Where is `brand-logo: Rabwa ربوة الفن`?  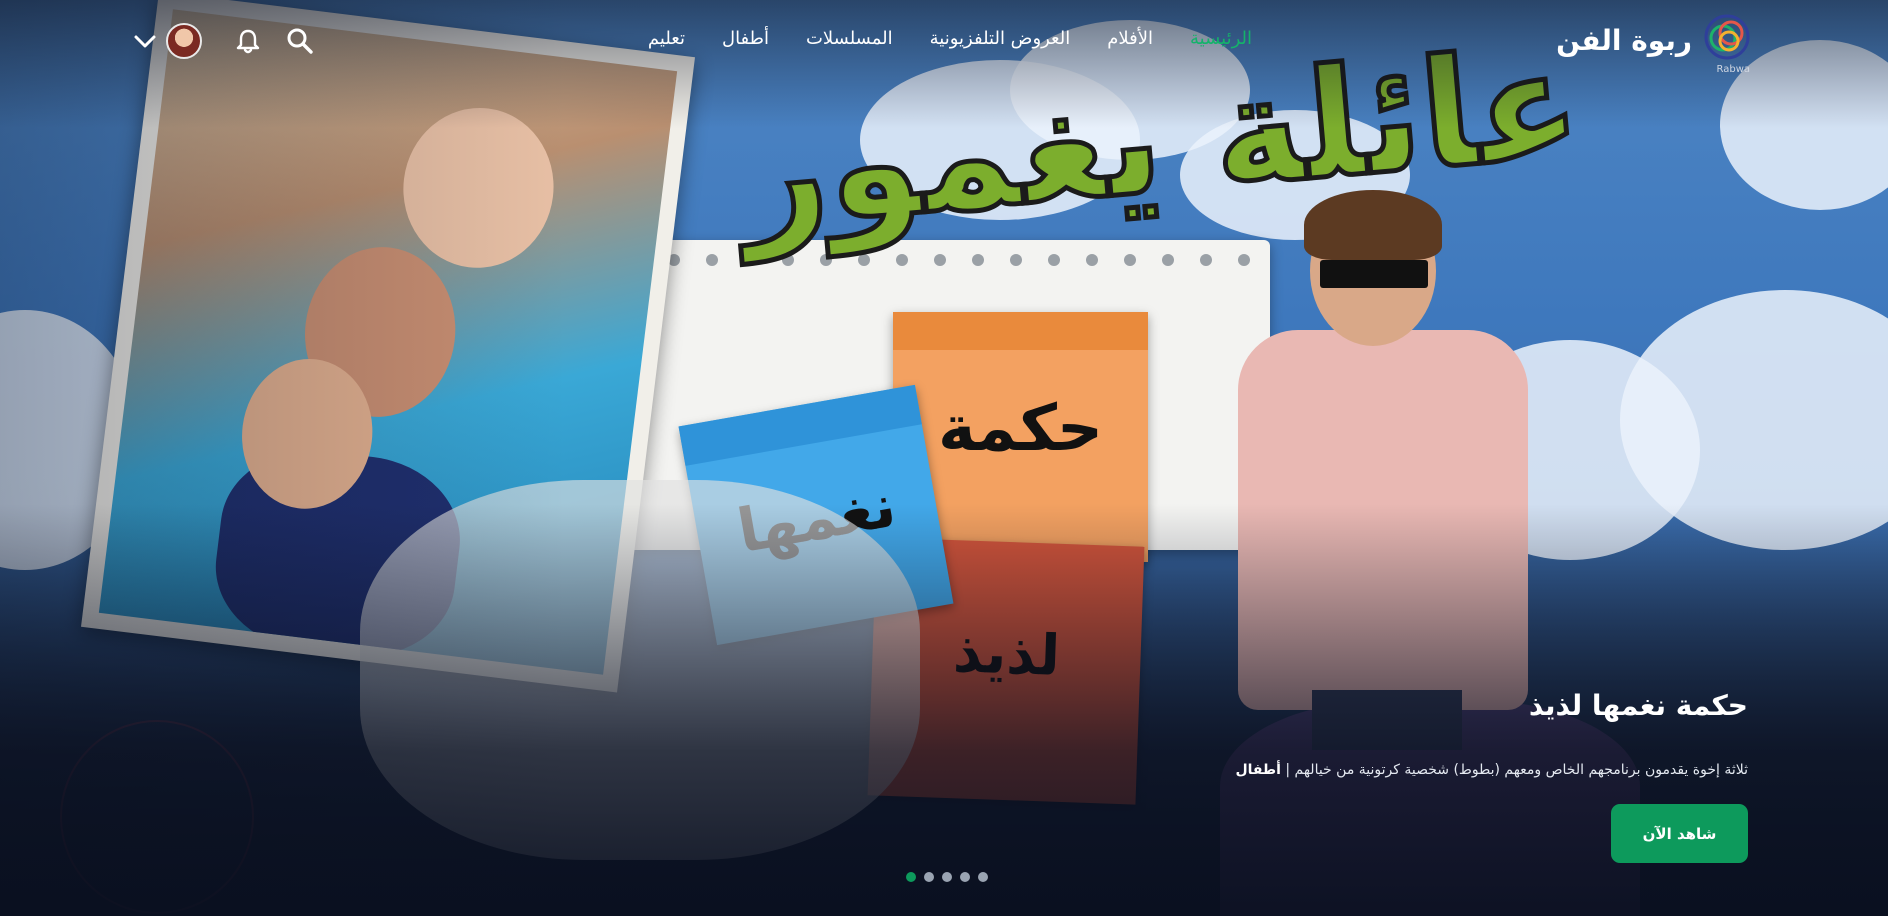
brand-logo: Rabwa ربوة الفن is located at coordinates (1654, 44).